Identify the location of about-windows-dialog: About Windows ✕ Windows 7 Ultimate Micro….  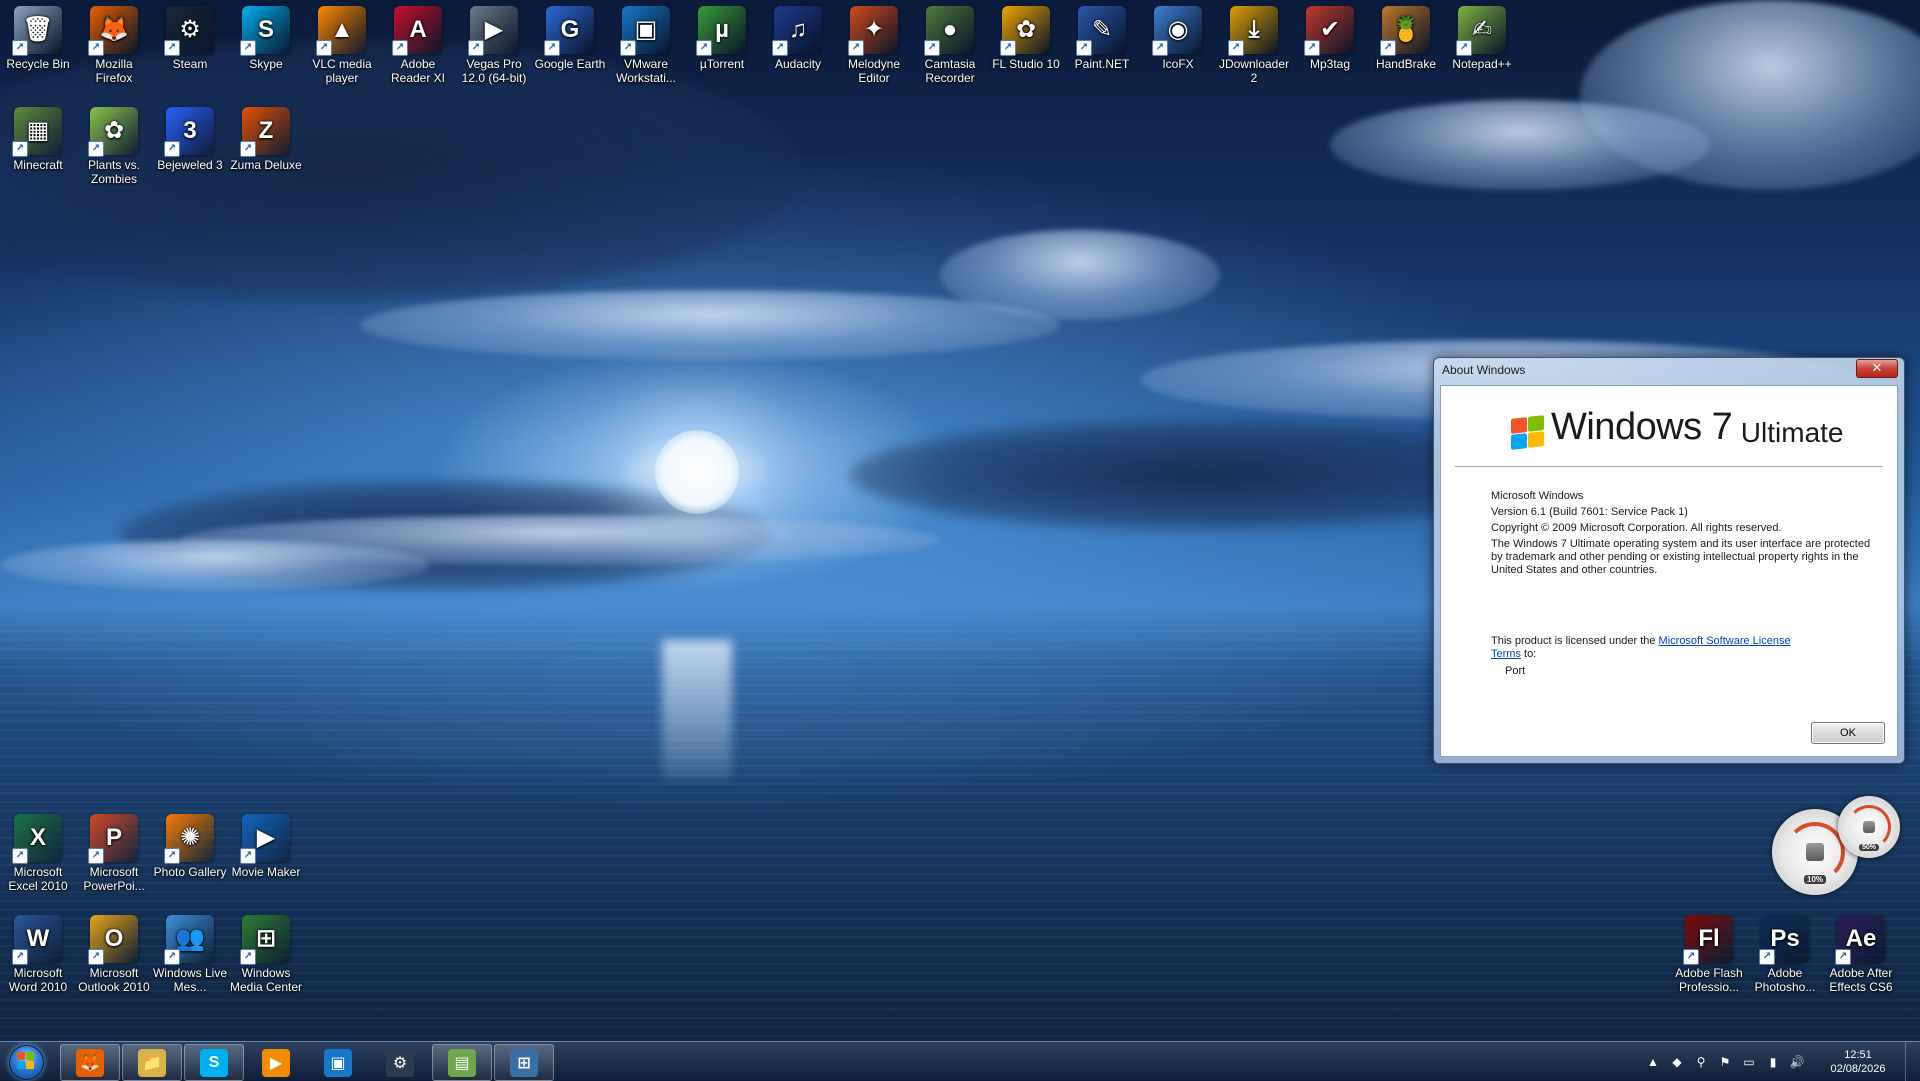
(1669, 560).